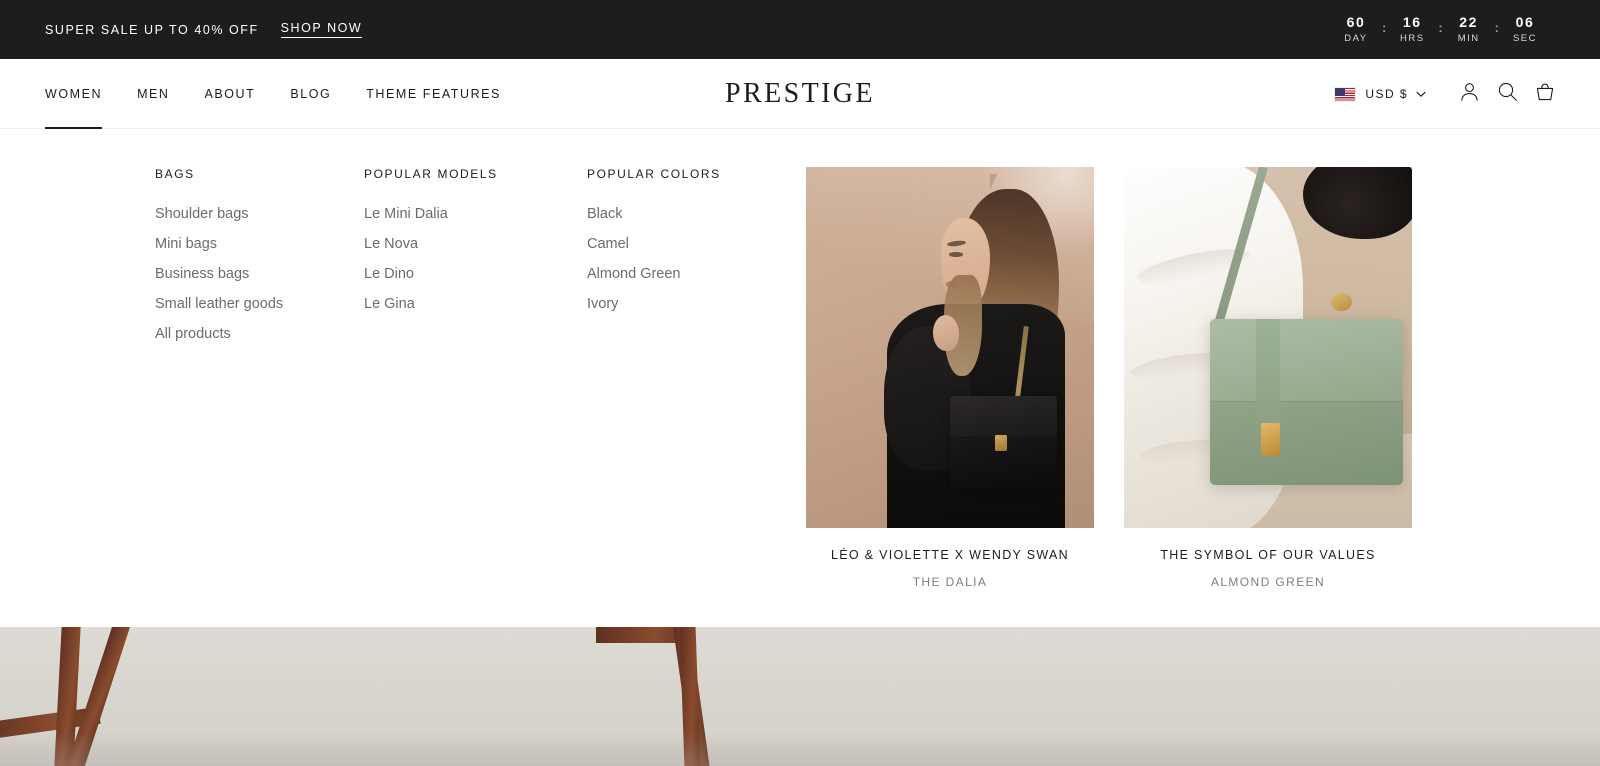 This screenshot has width=1600, height=766. What do you see at coordinates (654, 214) in the screenshot?
I see `mega-link-black: Black` at bounding box center [654, 214].